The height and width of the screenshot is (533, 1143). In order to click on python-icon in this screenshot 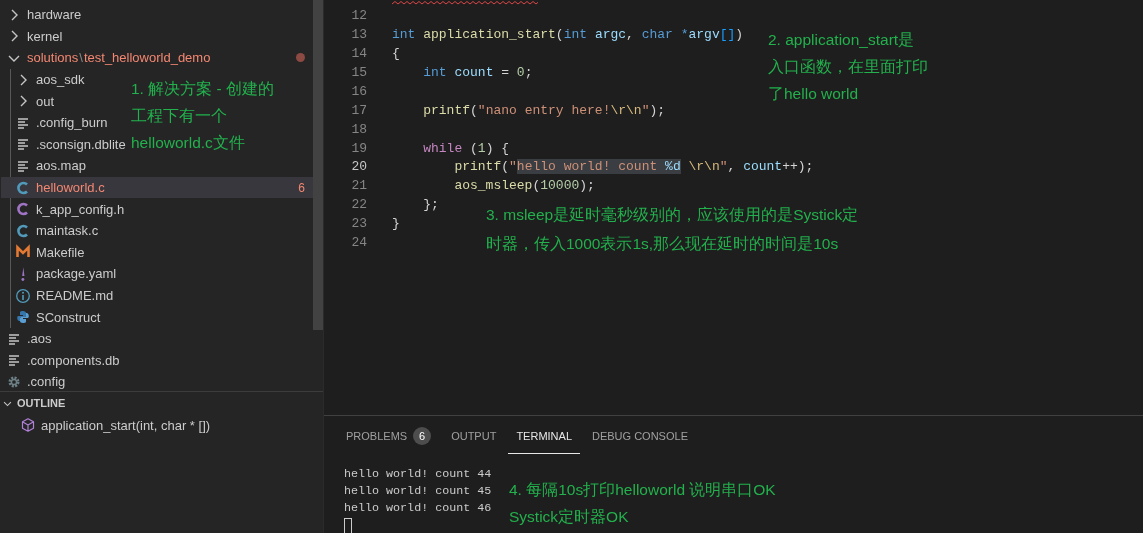, I will do `click(23, 317)`.